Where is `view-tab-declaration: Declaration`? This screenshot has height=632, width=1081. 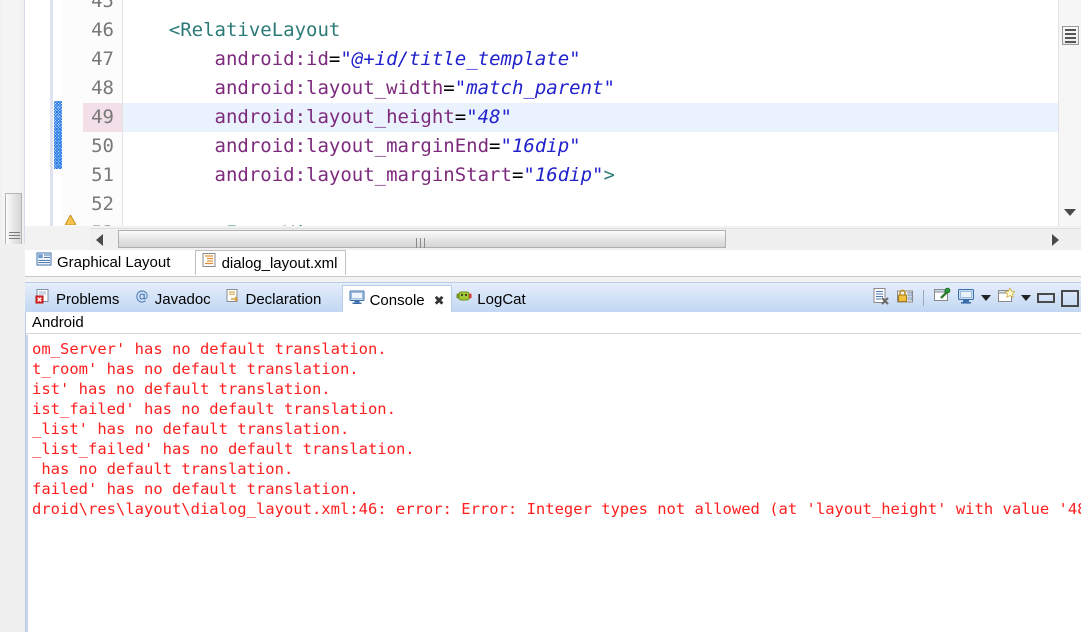
view-tab-declaration: Declaration is located at coordinates (273, 300).